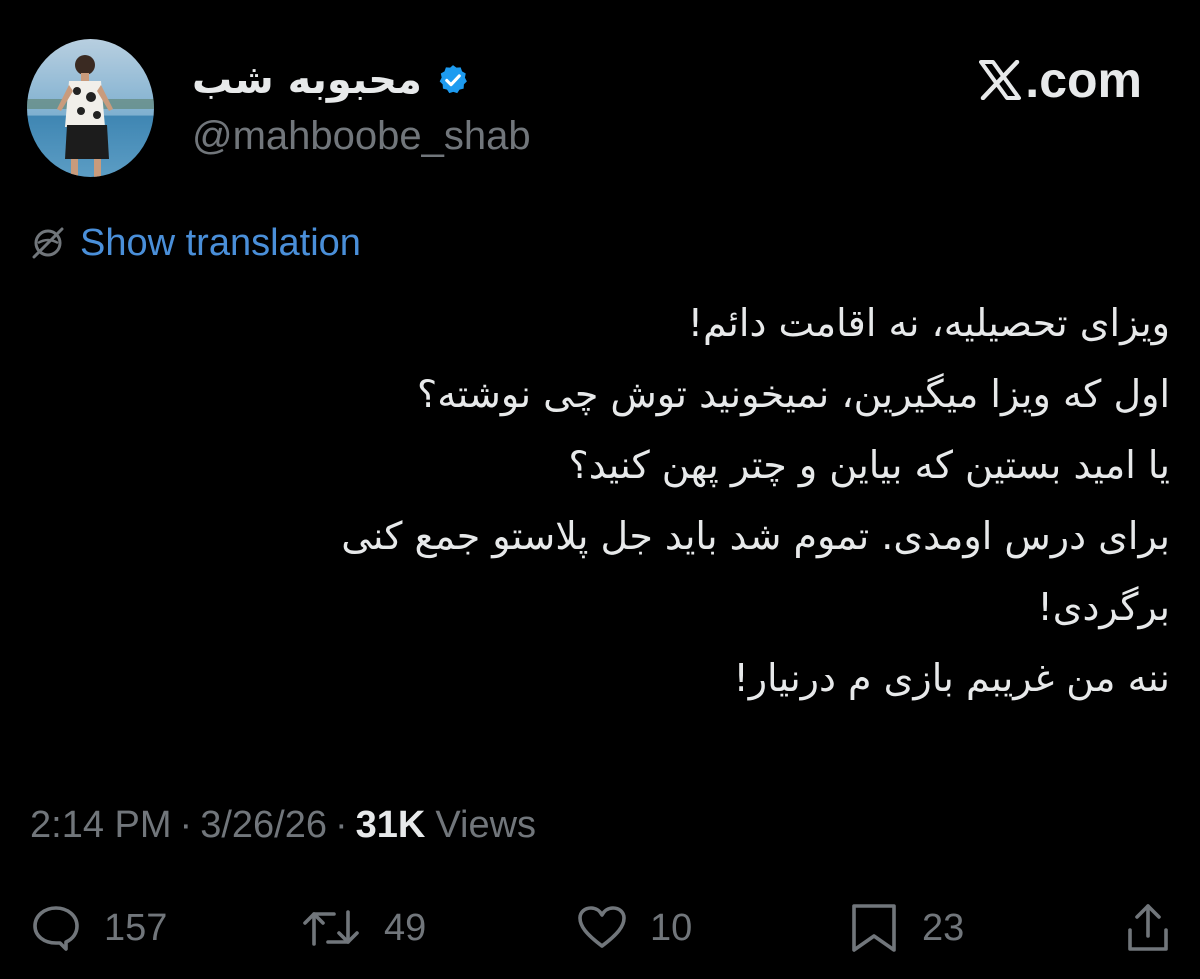  Describe the element at coordinates (928, 323) in the screenshot. I see `tweet-line: ویزای تحصیلیه، نه اقامت دائم!` at that location.